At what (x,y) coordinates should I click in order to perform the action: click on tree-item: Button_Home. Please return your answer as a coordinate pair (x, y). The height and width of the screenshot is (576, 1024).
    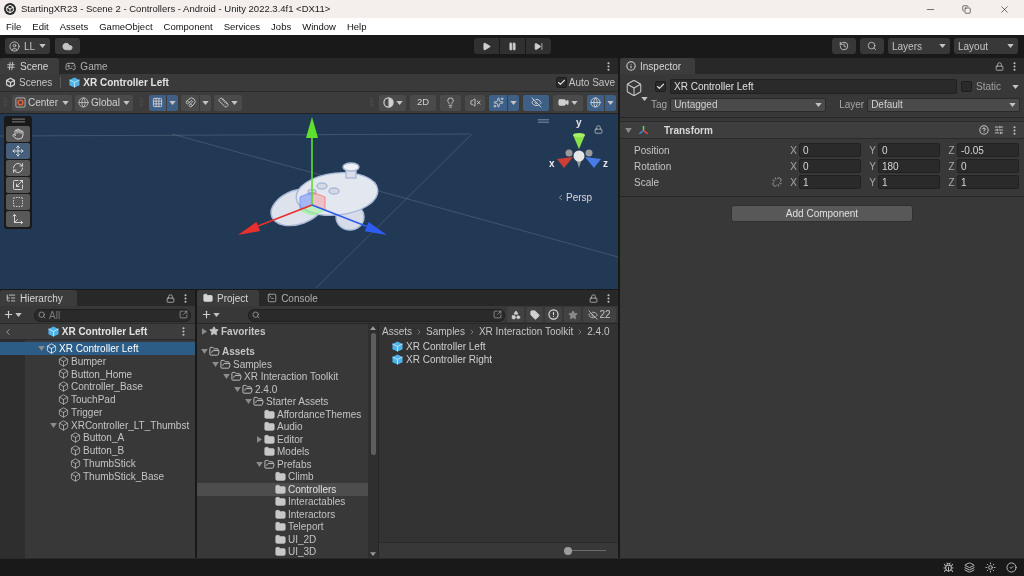
    Looking at the image, I should click on (97, 374).